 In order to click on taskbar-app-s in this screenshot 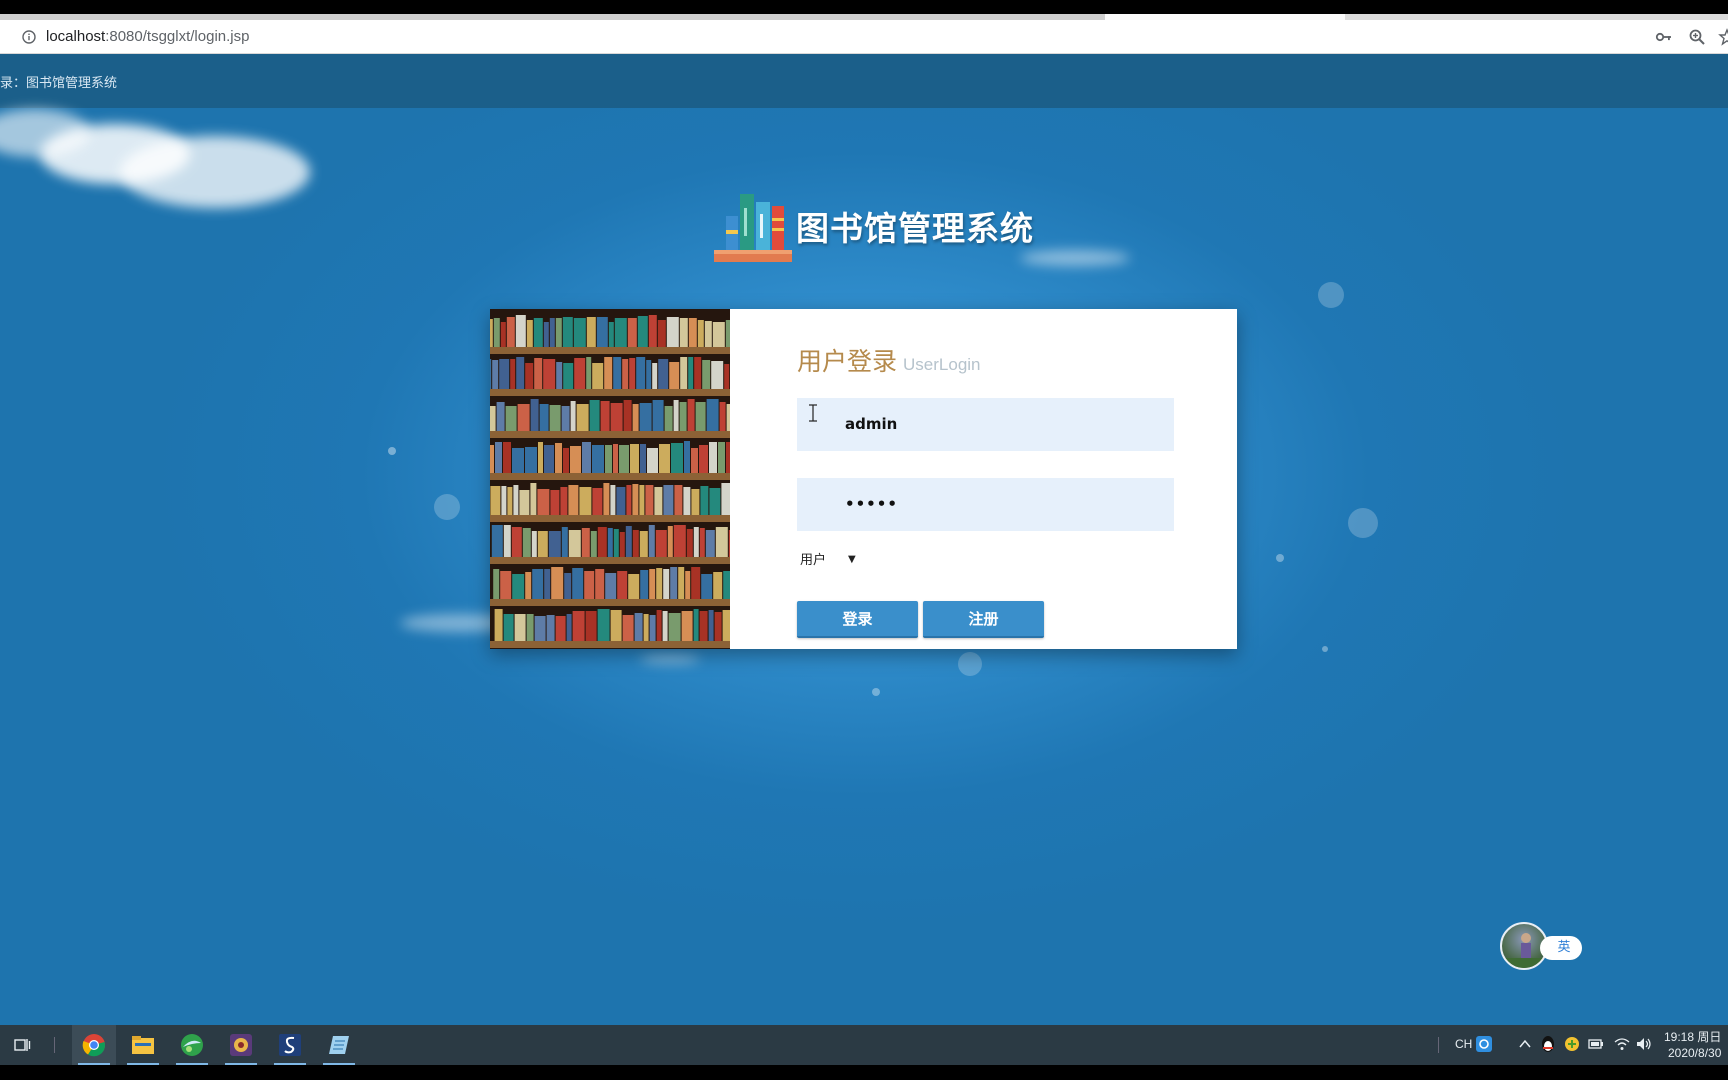, I will do `click(290, 1045)`.